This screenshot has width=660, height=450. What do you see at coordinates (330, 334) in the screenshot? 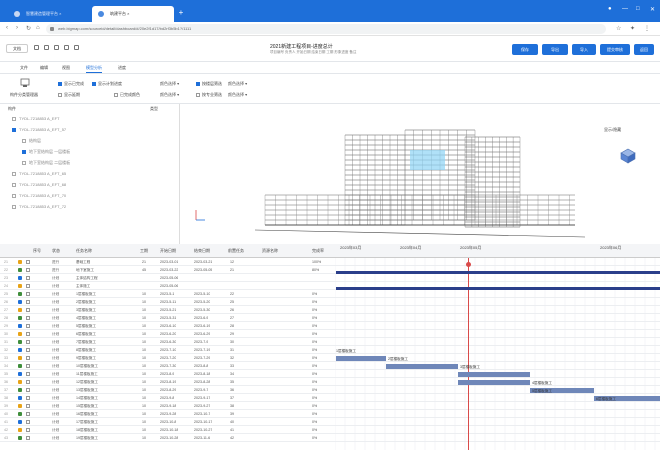
I see `table-row: 30 计划 6层楼板施工 10 2023-6-20 2023-6-29 29 0%` at bounding box center [330, 334].